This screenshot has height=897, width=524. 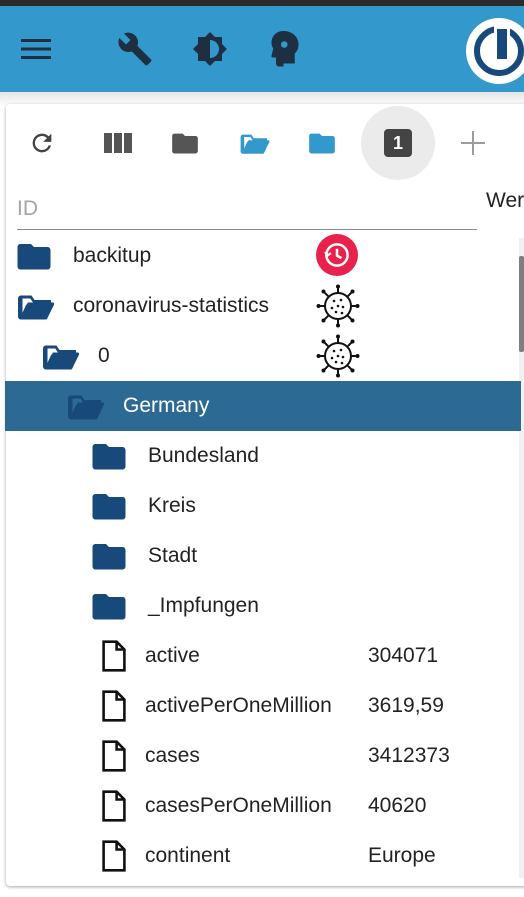 I want to click on tree-row-label: Stadt, so click(x=173, y=555).